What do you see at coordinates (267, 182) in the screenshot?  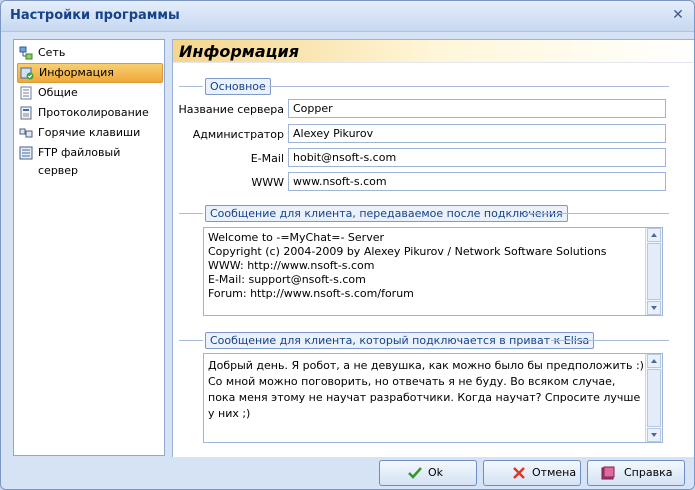 I see `www-label: WWW` at bounding box center [267, 182].